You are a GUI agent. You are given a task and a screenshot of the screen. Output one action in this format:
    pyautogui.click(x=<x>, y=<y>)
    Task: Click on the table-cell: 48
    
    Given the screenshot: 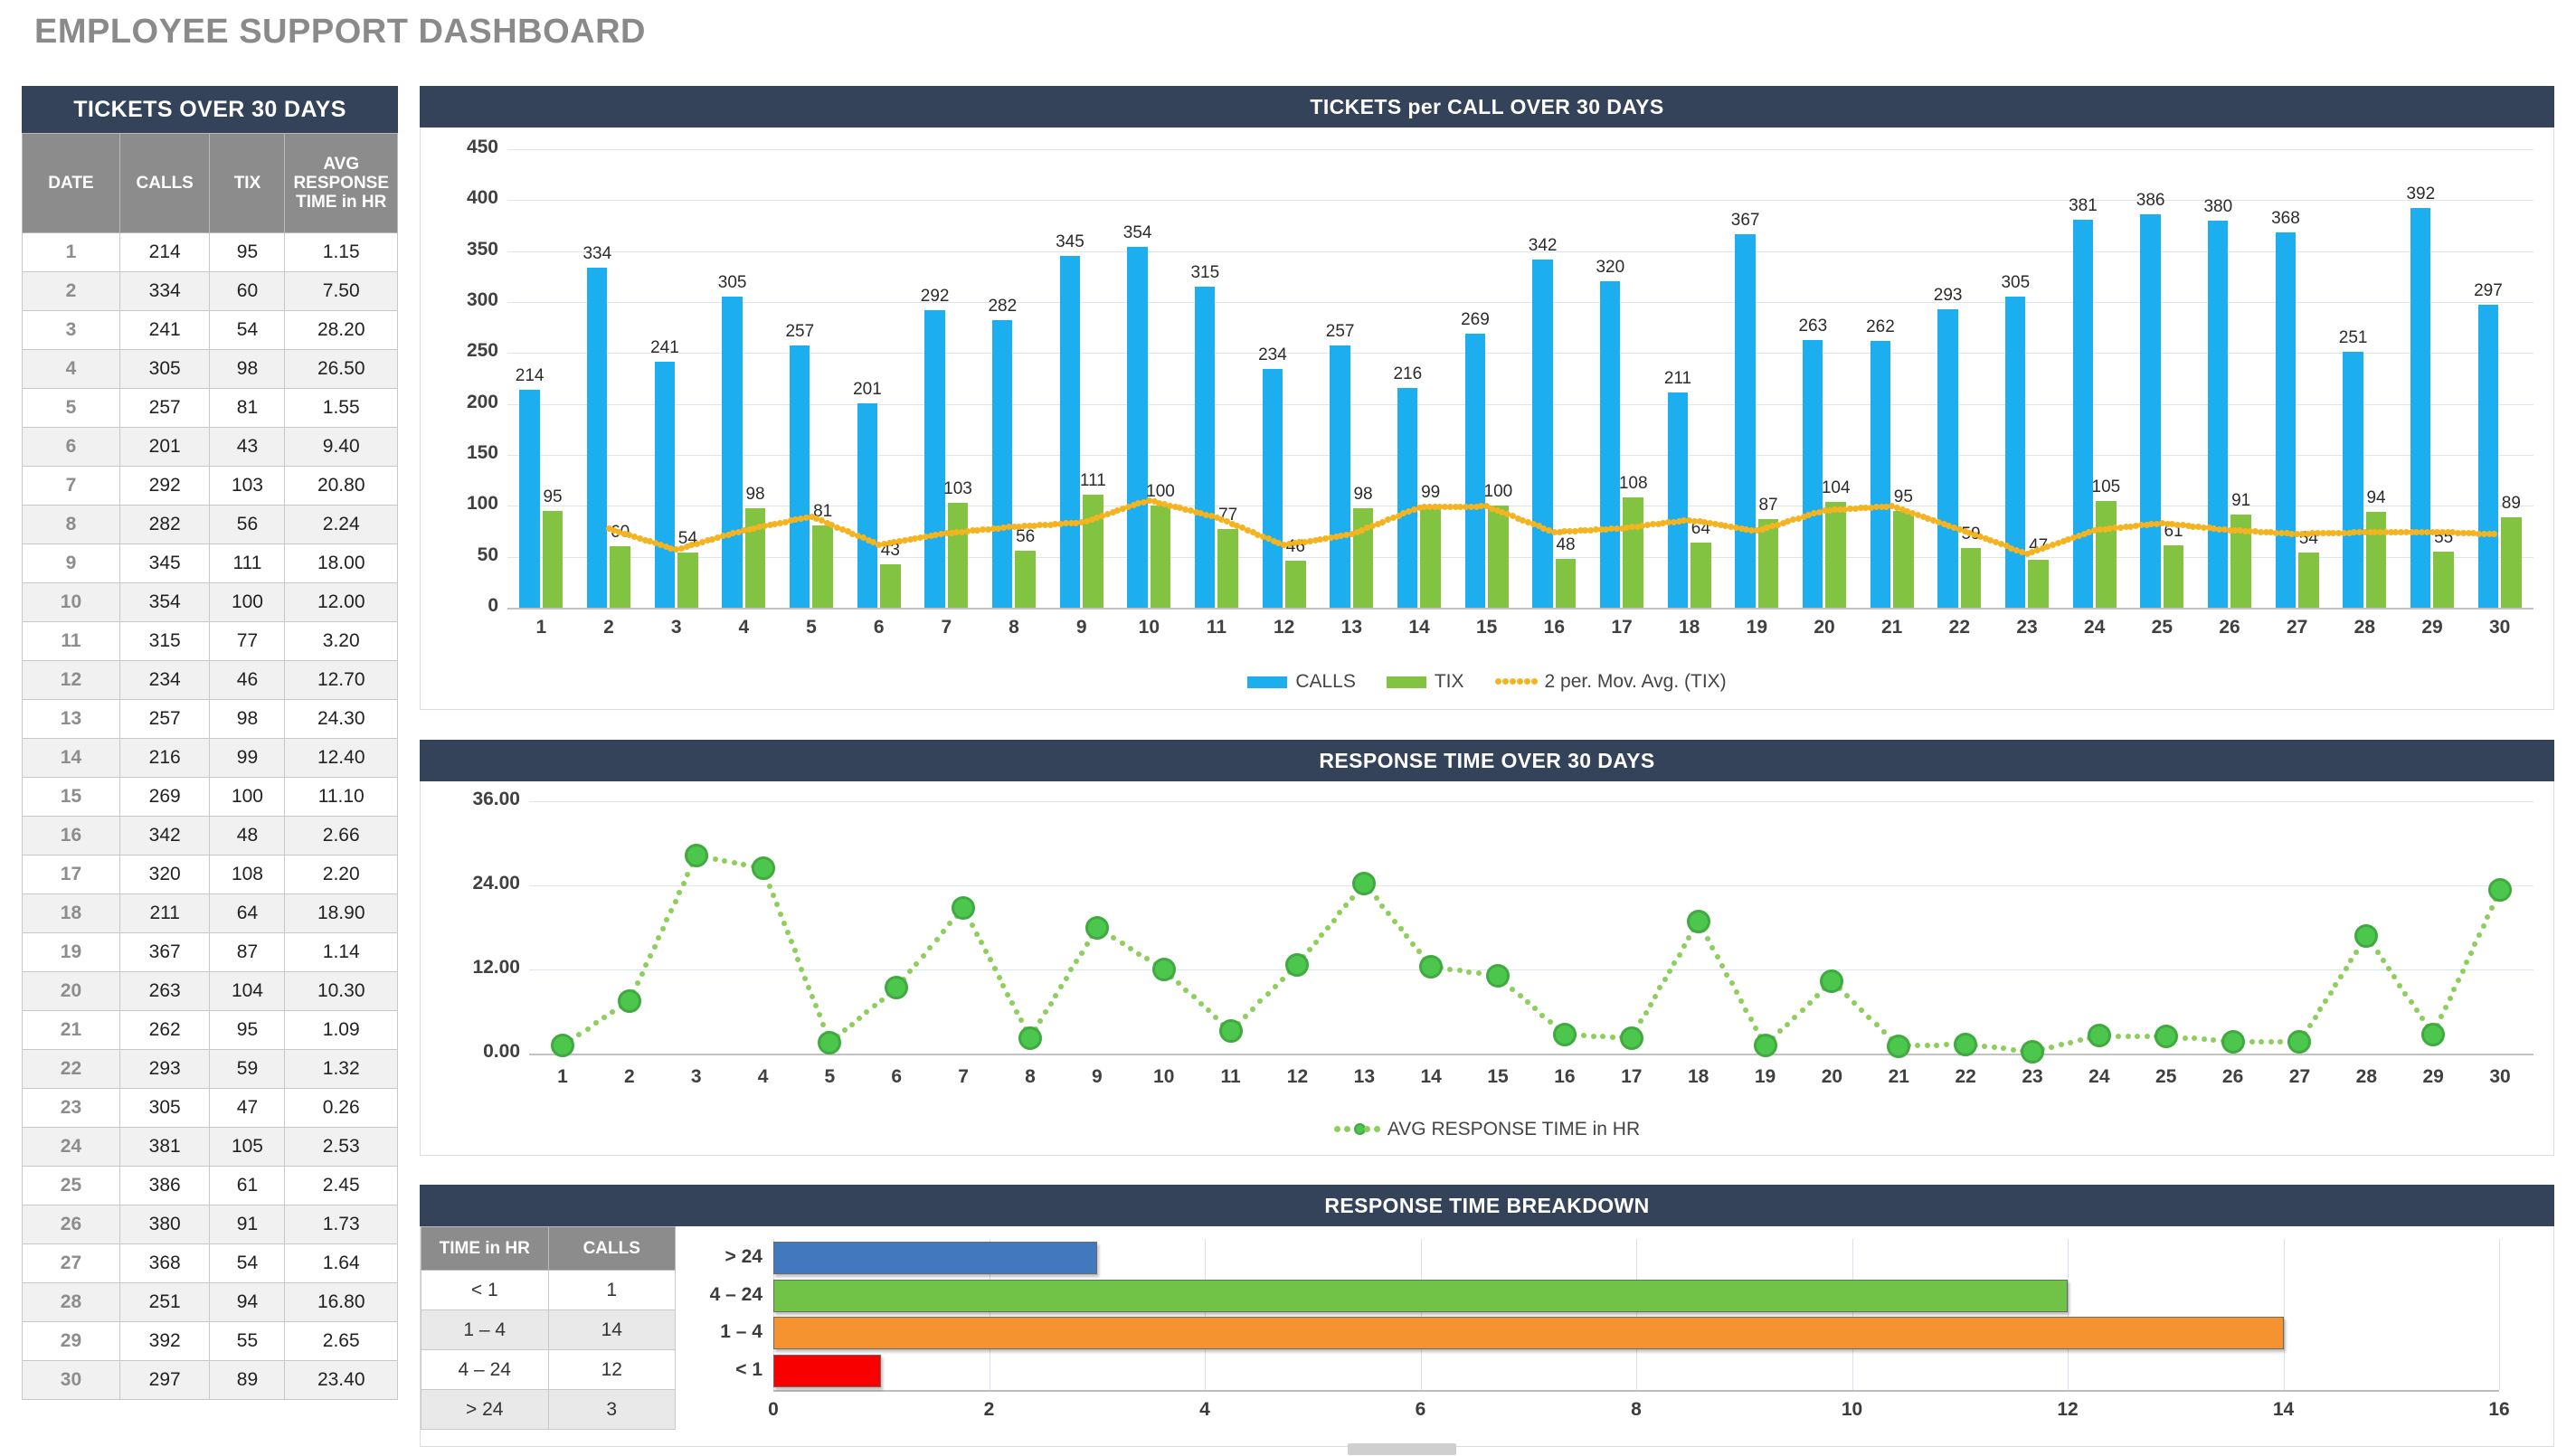 What is the action you would take?
    pyautogui.click(x=248, y=836)
    